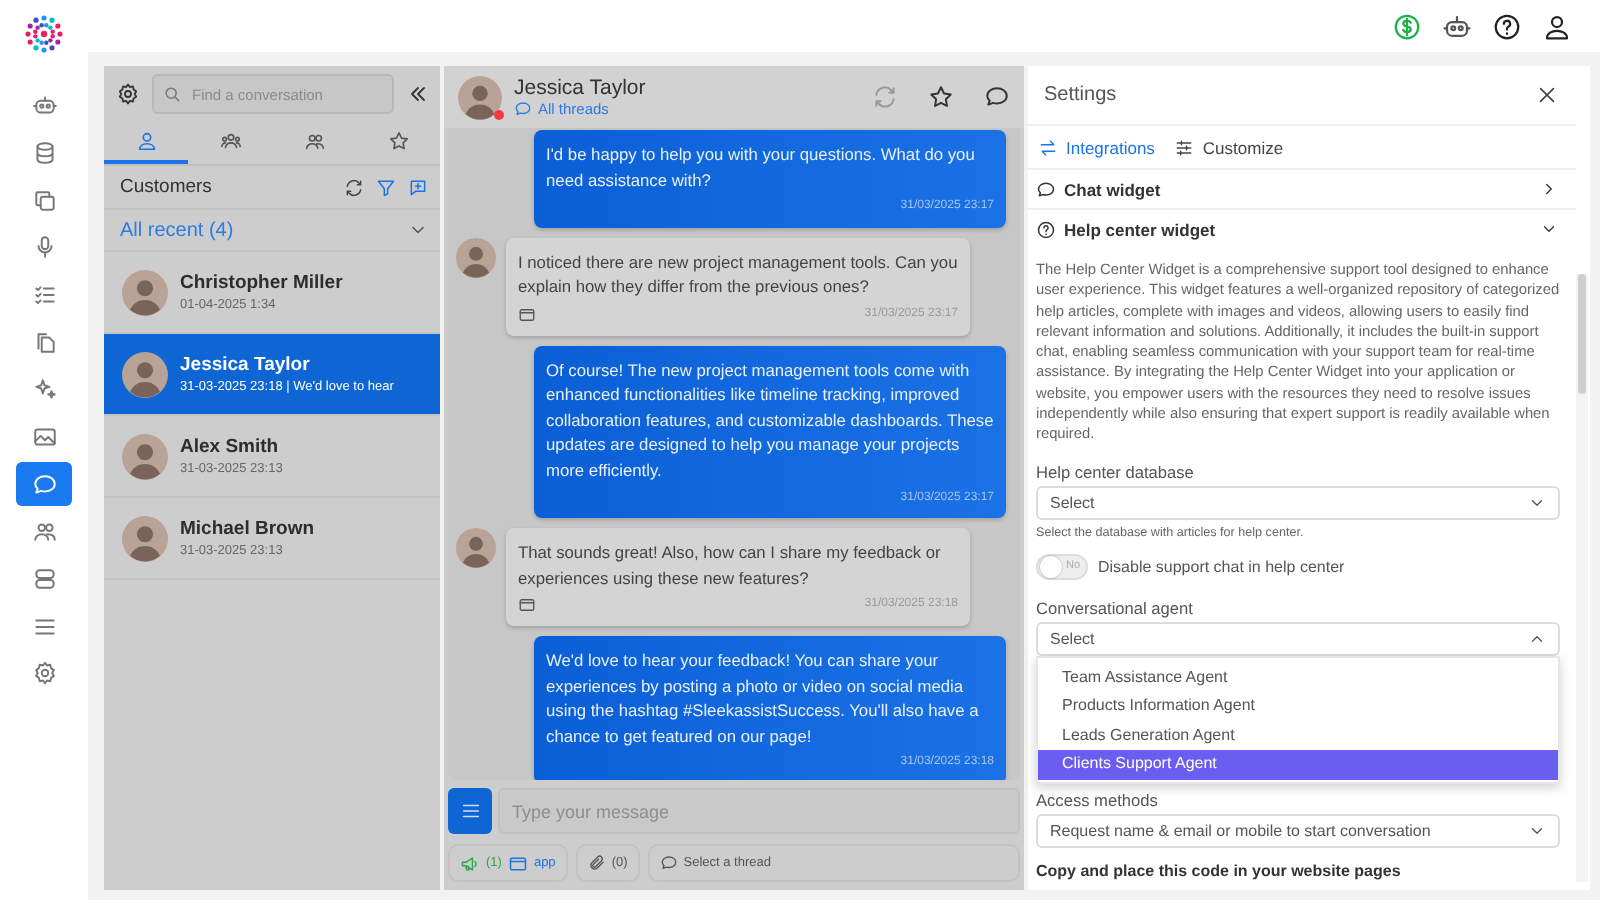 The image size is (1600, 900). I want to click on bot-button, so click(1457, 26).